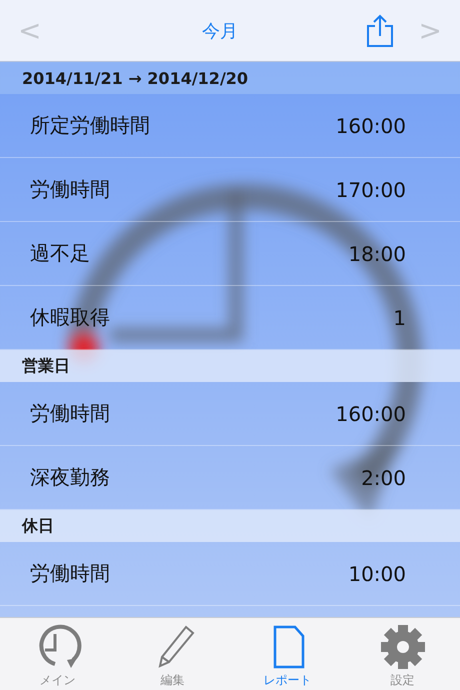  What do you see at coordinates (220, 31) in the screenshot?
I see `nav-title: 今月` at bounding box center [220, 31].